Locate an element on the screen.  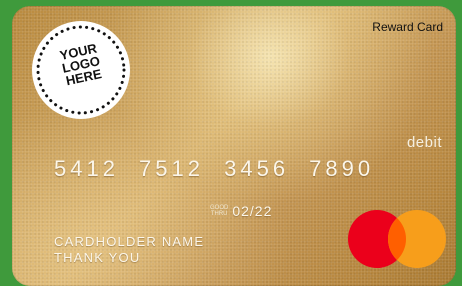
cardholder-name: CARDHOLDER NAME is located at coordinates (129, 241).